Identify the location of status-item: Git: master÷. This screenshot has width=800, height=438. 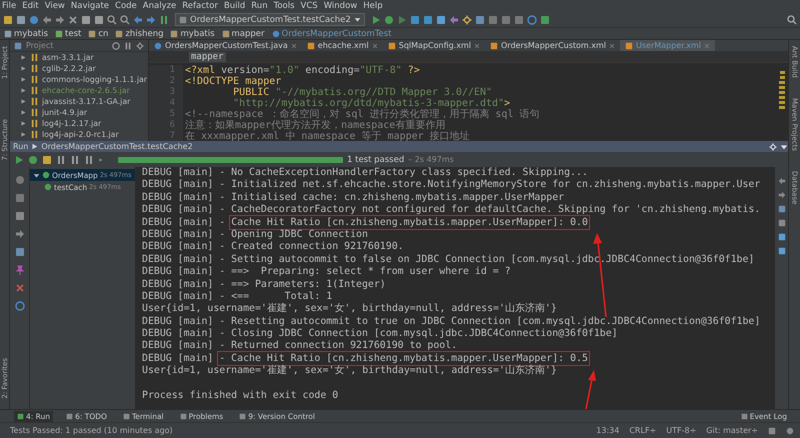
(732, 430).